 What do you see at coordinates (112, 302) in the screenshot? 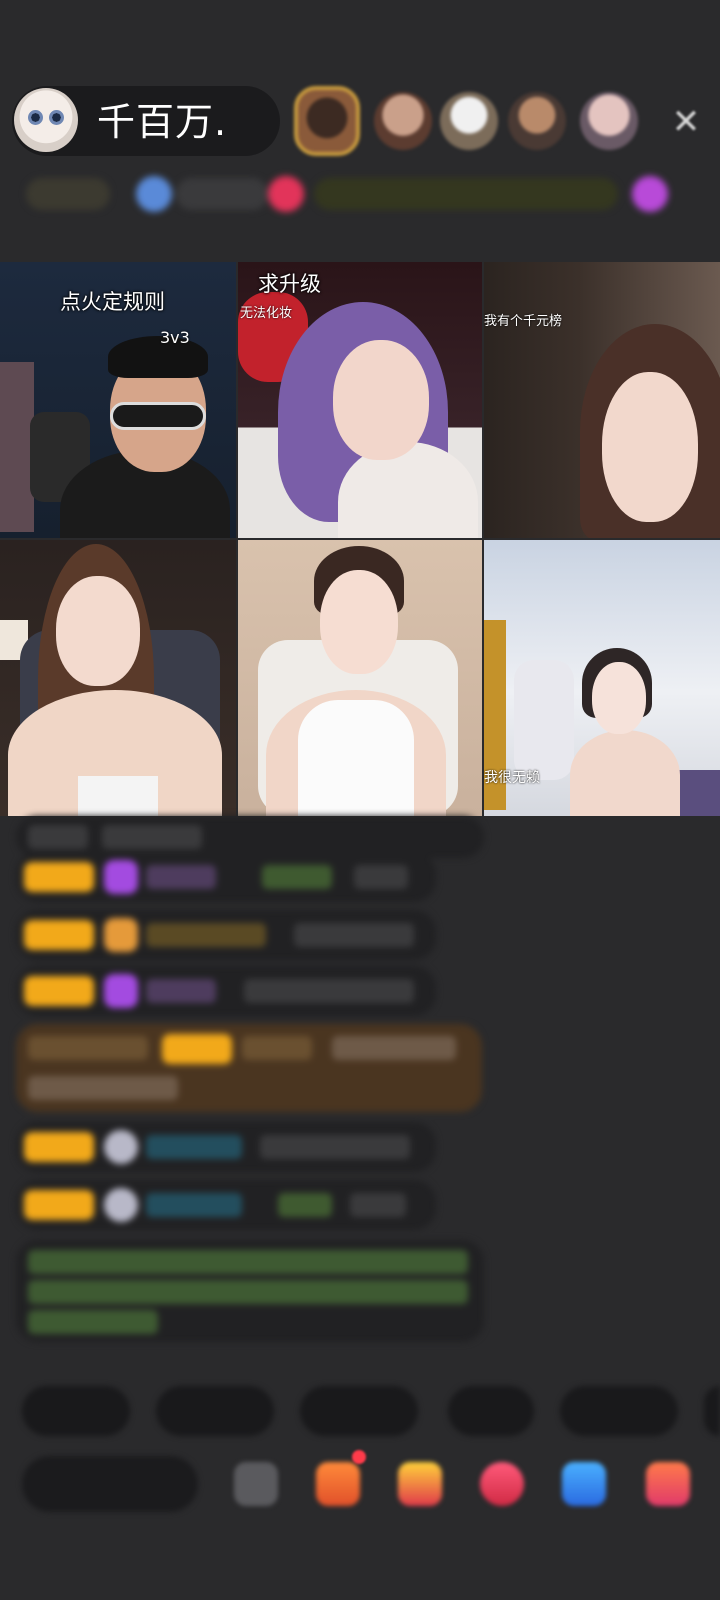
I see `tile-caption: 点火定规则` at bounding box center [112, 302].